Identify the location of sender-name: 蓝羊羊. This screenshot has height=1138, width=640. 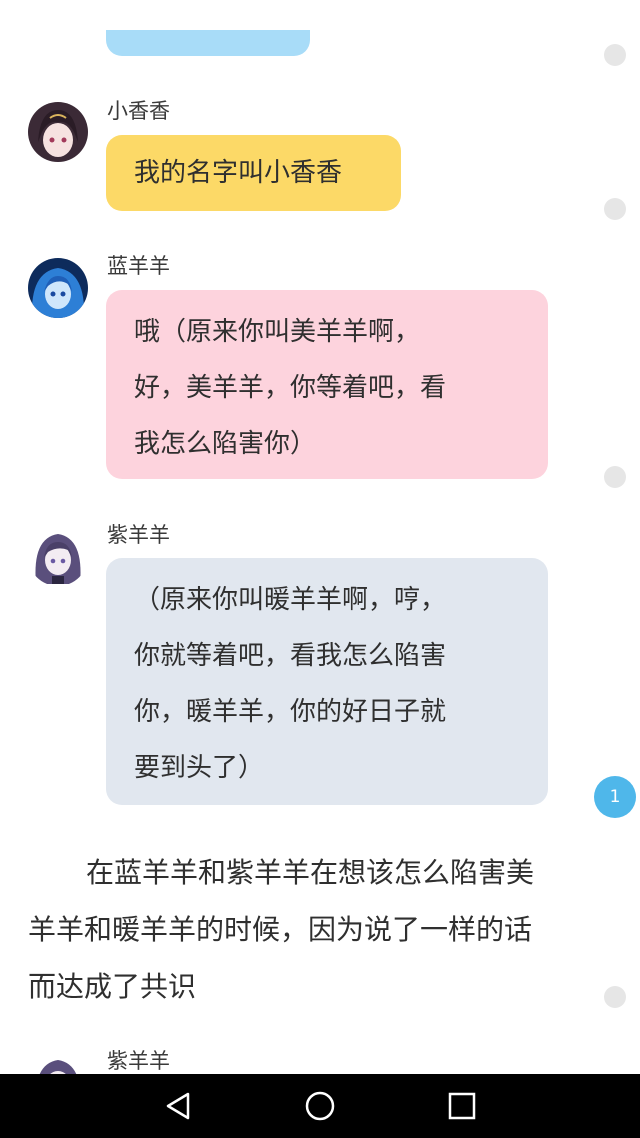
(138, 266).